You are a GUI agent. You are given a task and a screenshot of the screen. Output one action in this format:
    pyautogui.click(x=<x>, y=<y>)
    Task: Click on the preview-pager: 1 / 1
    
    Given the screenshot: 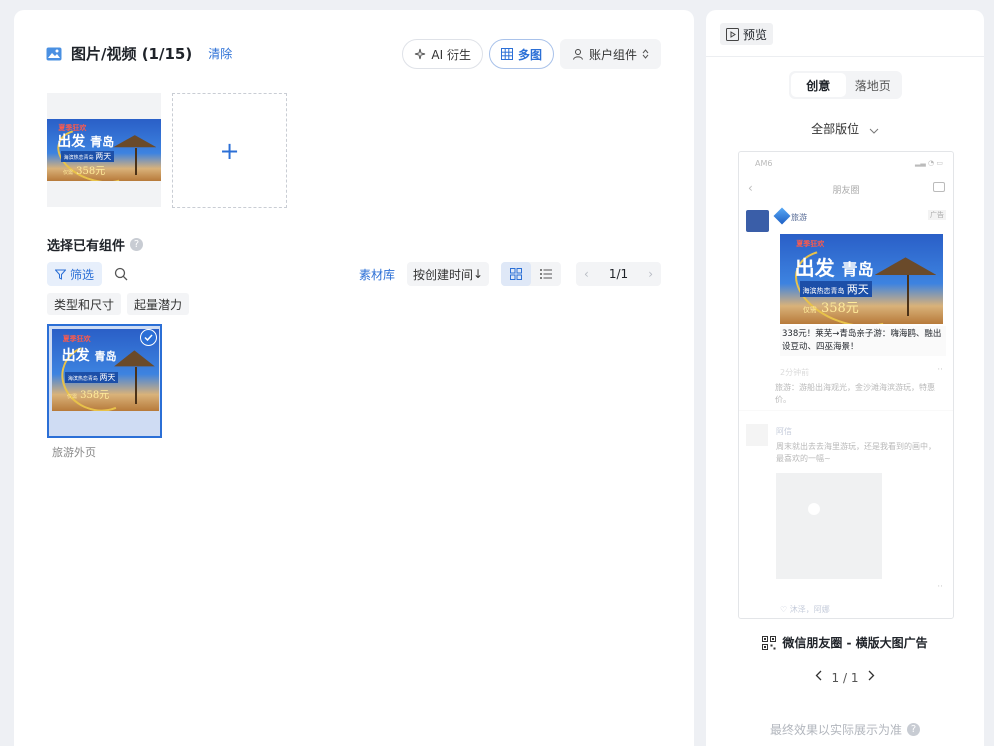 What is the action you would take?
    pyautogui.click(x=845, y=677)
    